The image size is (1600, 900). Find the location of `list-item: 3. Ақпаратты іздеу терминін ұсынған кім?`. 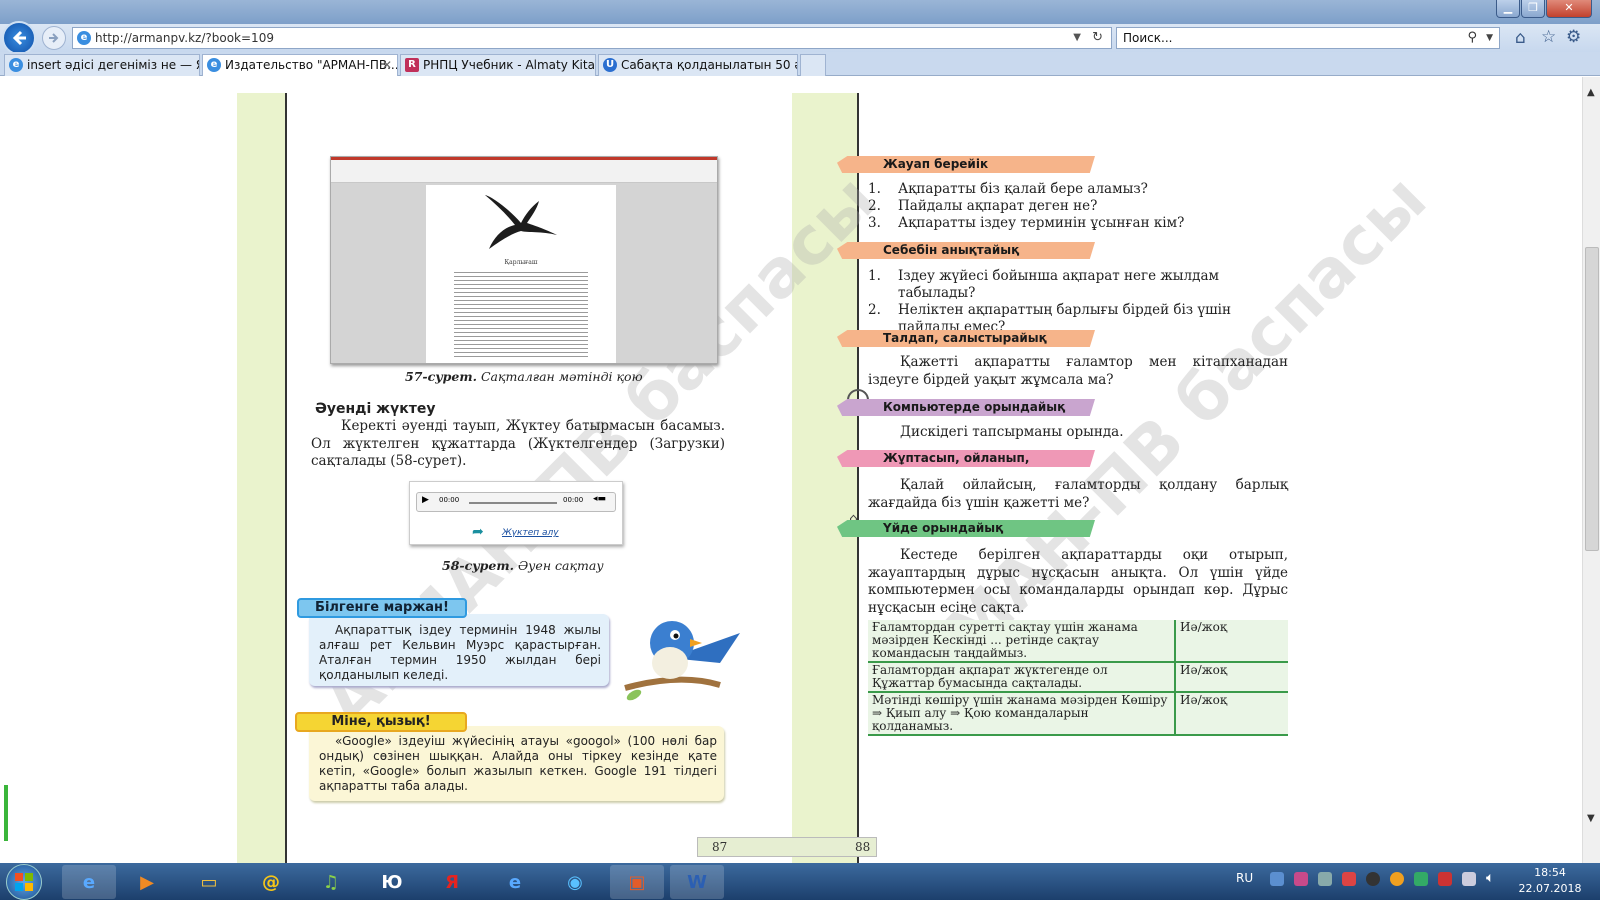

list-item: 3. Ақпаратты іздеу терминін ұсынған кім? is located at coordinates (1026, 223).